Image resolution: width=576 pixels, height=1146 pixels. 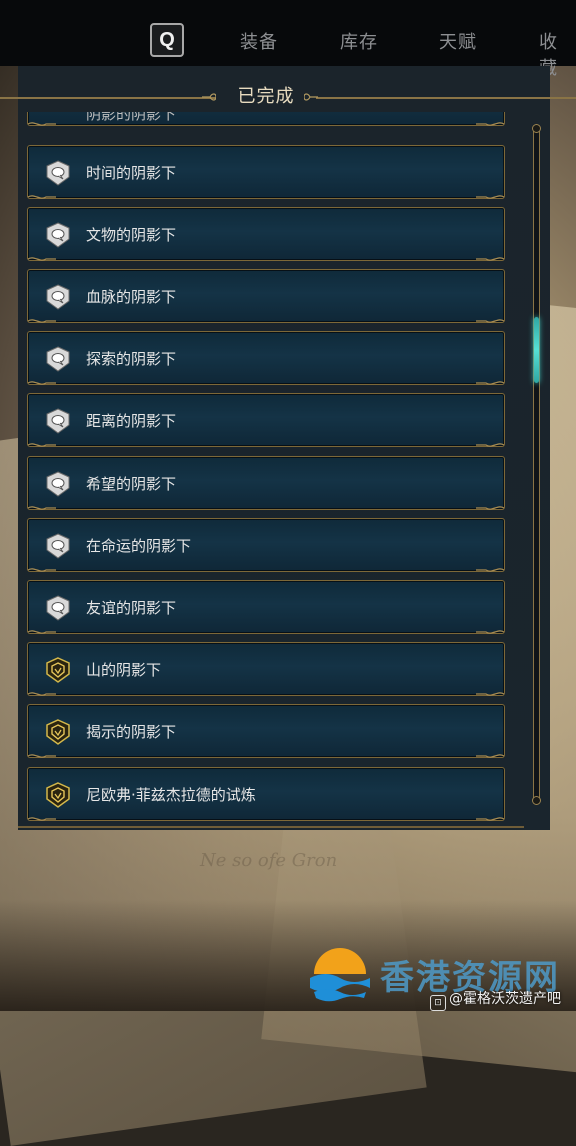 I want to click on quest-label: 友谊的阴影下, so click(x=131, y=608).